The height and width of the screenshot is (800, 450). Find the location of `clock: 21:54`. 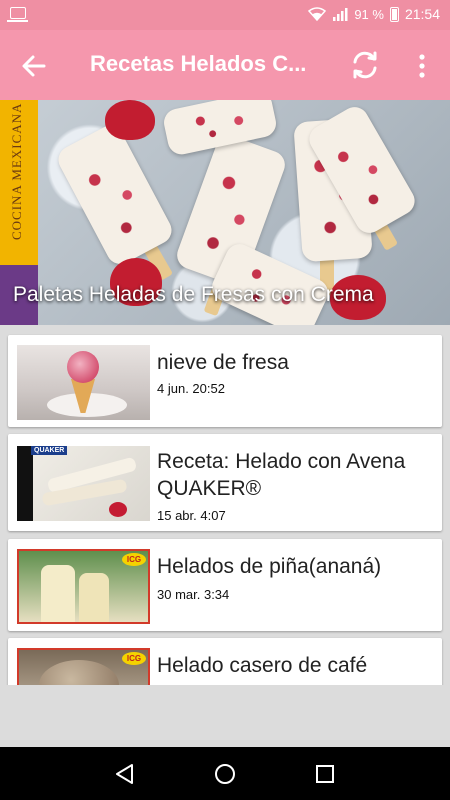

clock: 21:54 is located at coordinates (422, 14).